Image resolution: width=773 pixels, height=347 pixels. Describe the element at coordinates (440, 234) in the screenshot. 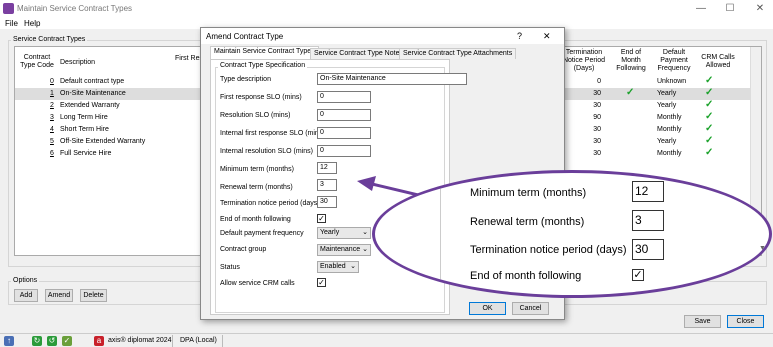

I see `callout-divider` at that location.